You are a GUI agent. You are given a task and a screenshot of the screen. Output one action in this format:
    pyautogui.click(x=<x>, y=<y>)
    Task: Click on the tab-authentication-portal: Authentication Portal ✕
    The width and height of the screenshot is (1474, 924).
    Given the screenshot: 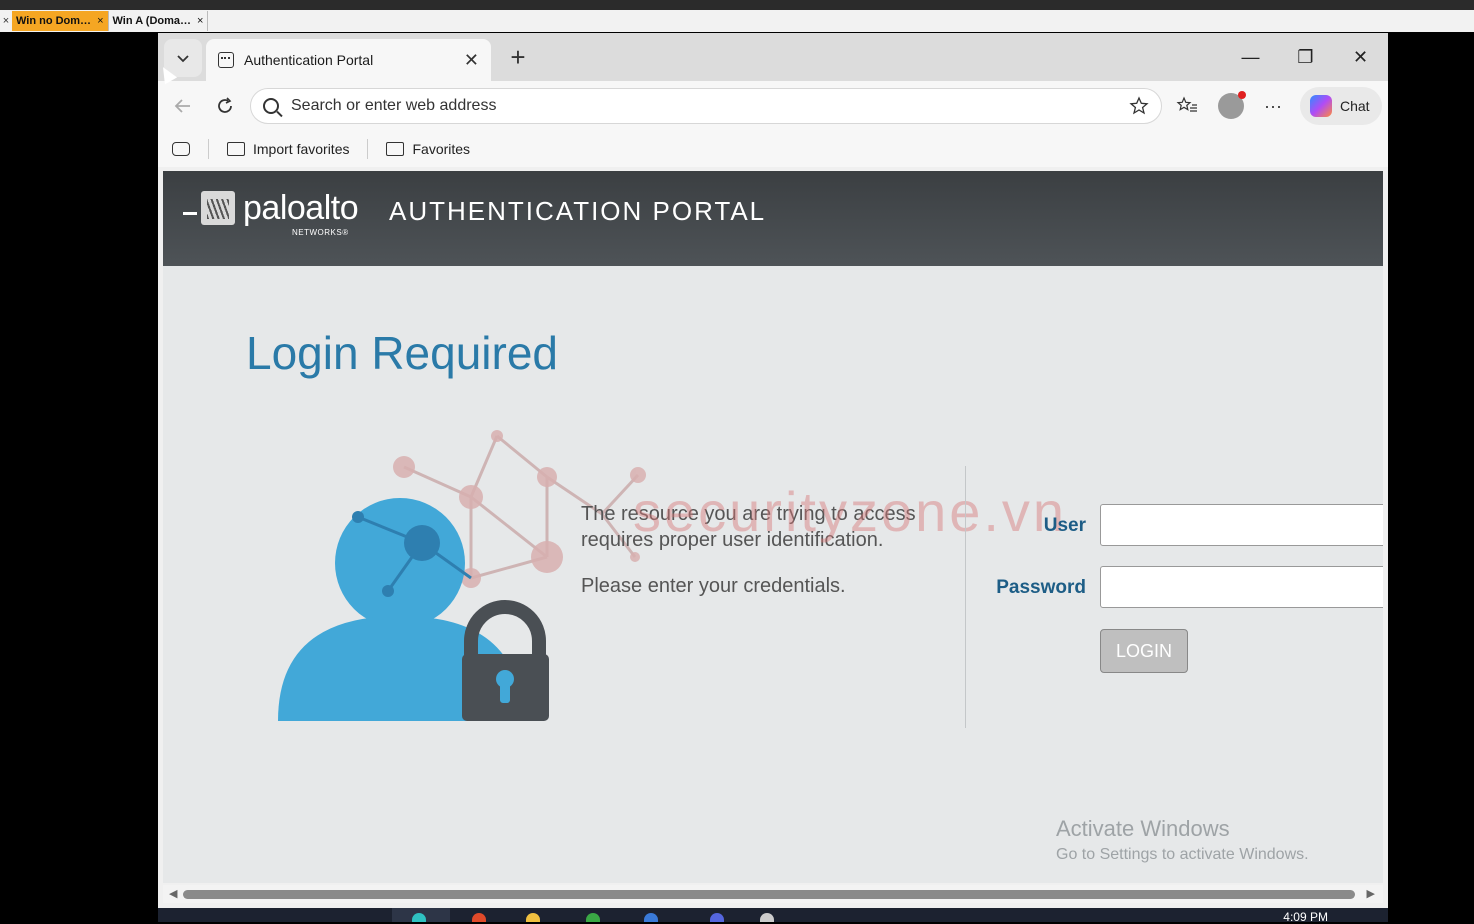 What is the action you would take?
    pyautogui.click(x=348, y=60)
    